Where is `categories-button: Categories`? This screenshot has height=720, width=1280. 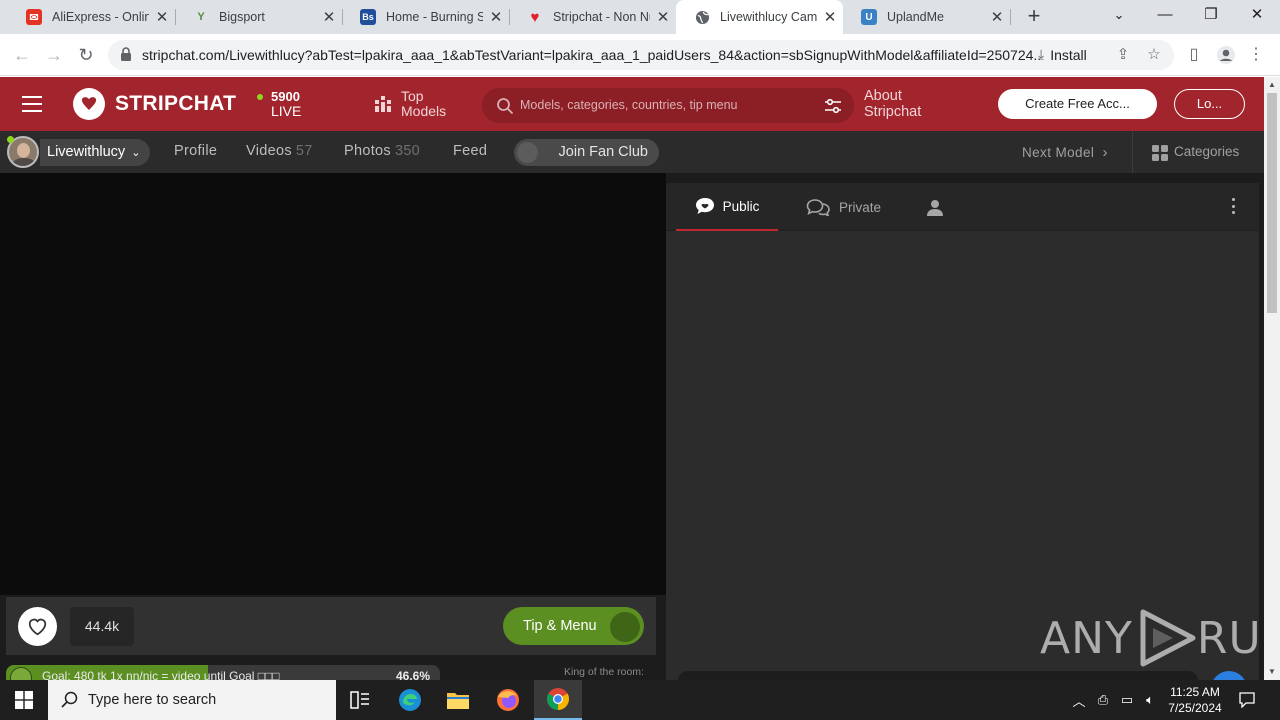
categories-button: Categories is located at coordinates (1198, 152).